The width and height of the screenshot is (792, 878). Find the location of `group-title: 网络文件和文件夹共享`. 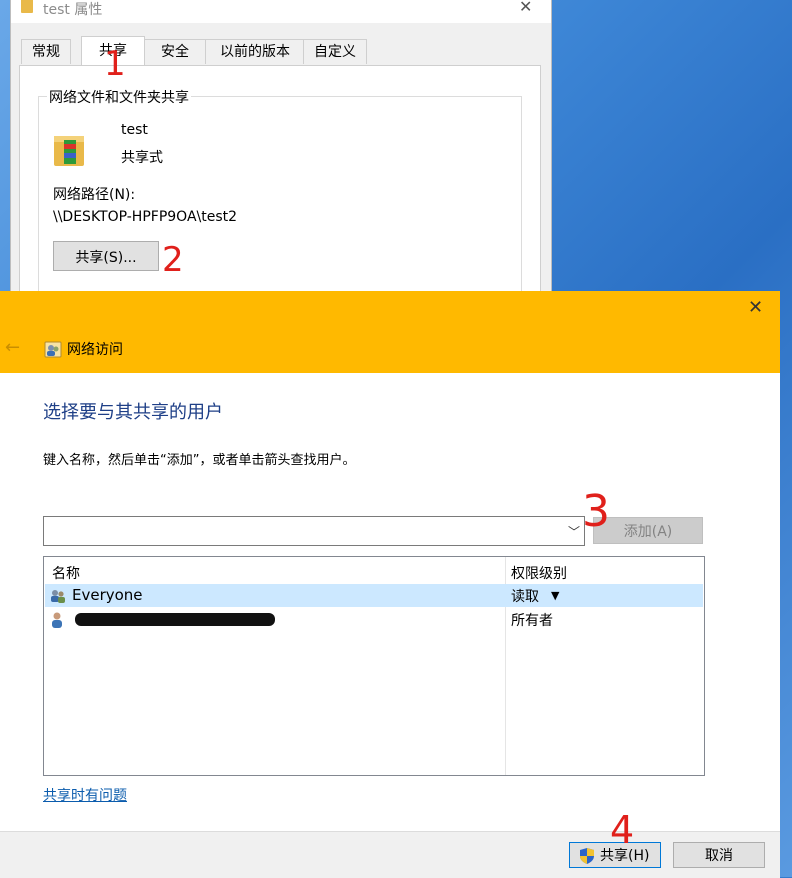

group-title: 网络文件和文件夹共享 is located at coordinates (119, 97).